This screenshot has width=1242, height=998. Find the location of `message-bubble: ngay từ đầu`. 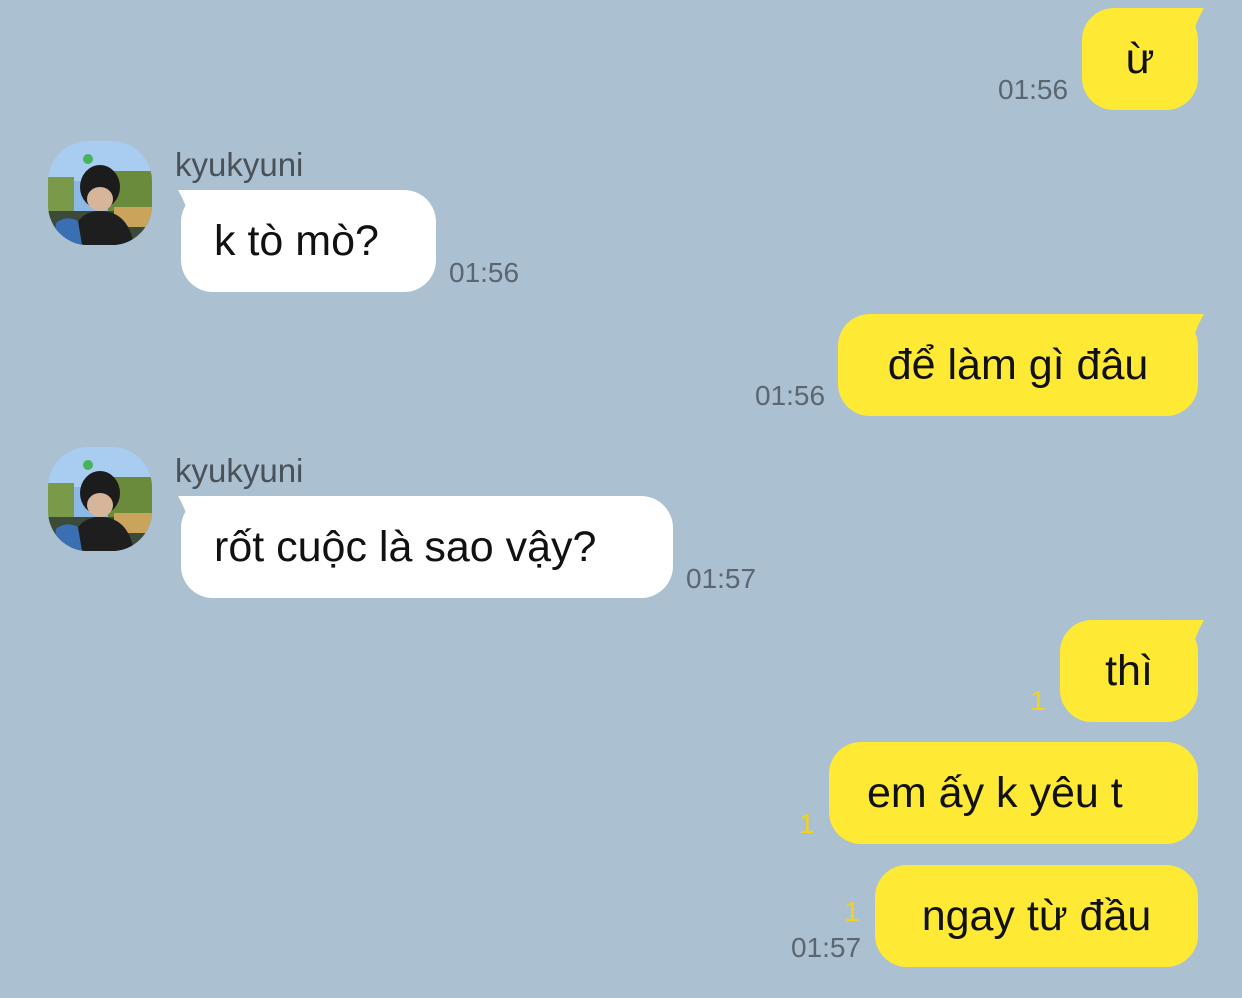

message-bubble: ngay từ đầu is located at coordinates (1036, 916).